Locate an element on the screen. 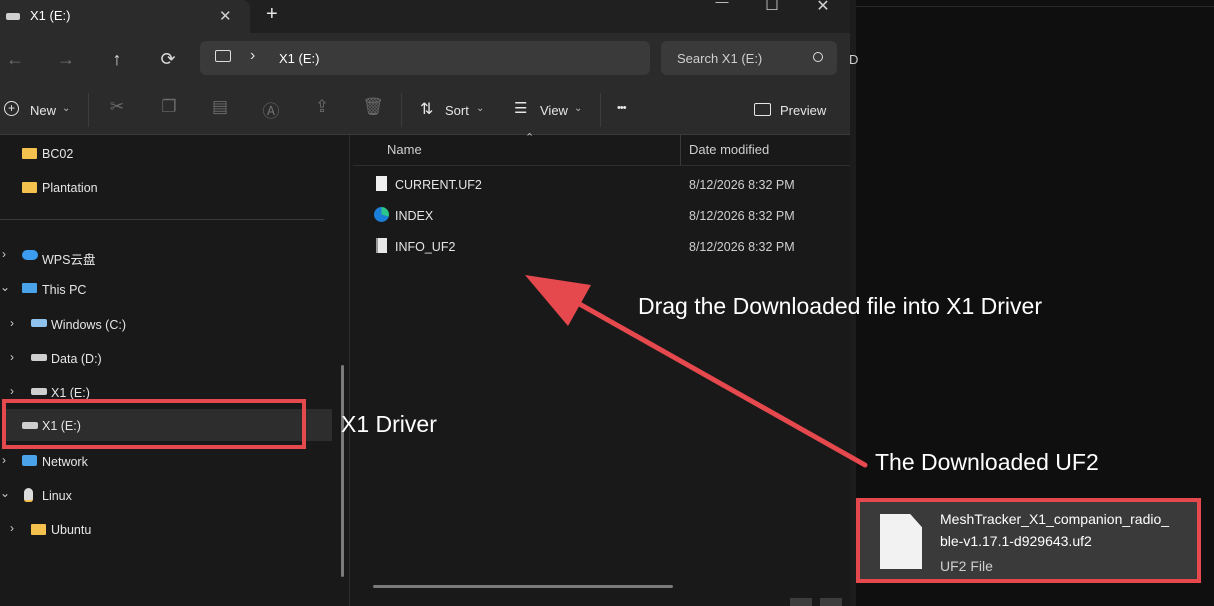 The height and width of the screenshot is (606, 1214). downloaded-file-name-line2: ble-v1.17.1-d929643.uf2 is located at coordinates (1016, 541).